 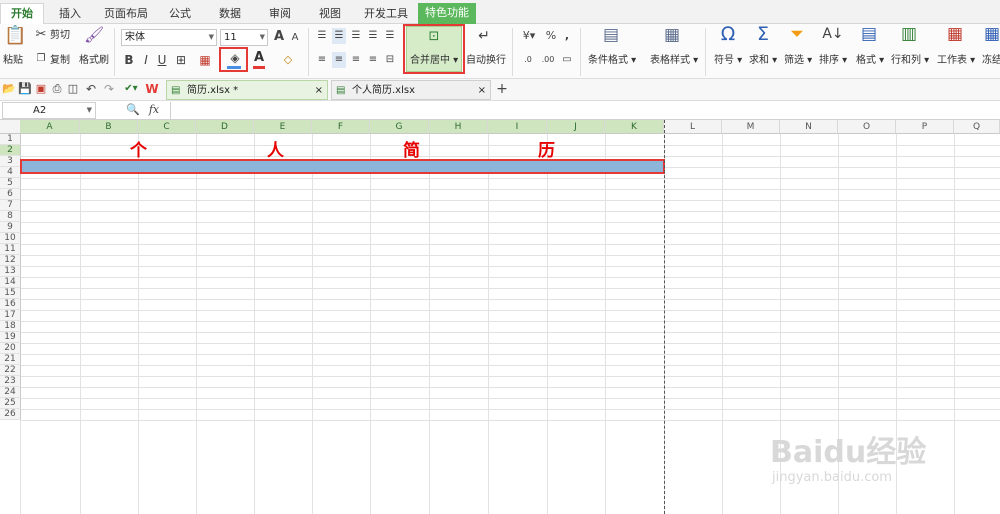 What do you see at coordinates (10, 370) in the screenshot?
I see `row-header-22: 22` at bounding box center [10, 370].